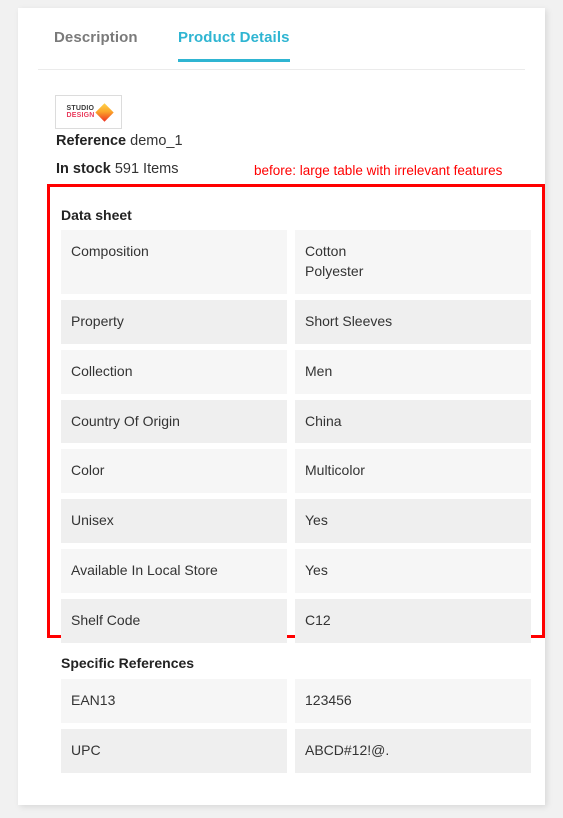  Describe the element at coordinates (319, 370) in the screenshot. I see `row-value-line: Men` at that location.